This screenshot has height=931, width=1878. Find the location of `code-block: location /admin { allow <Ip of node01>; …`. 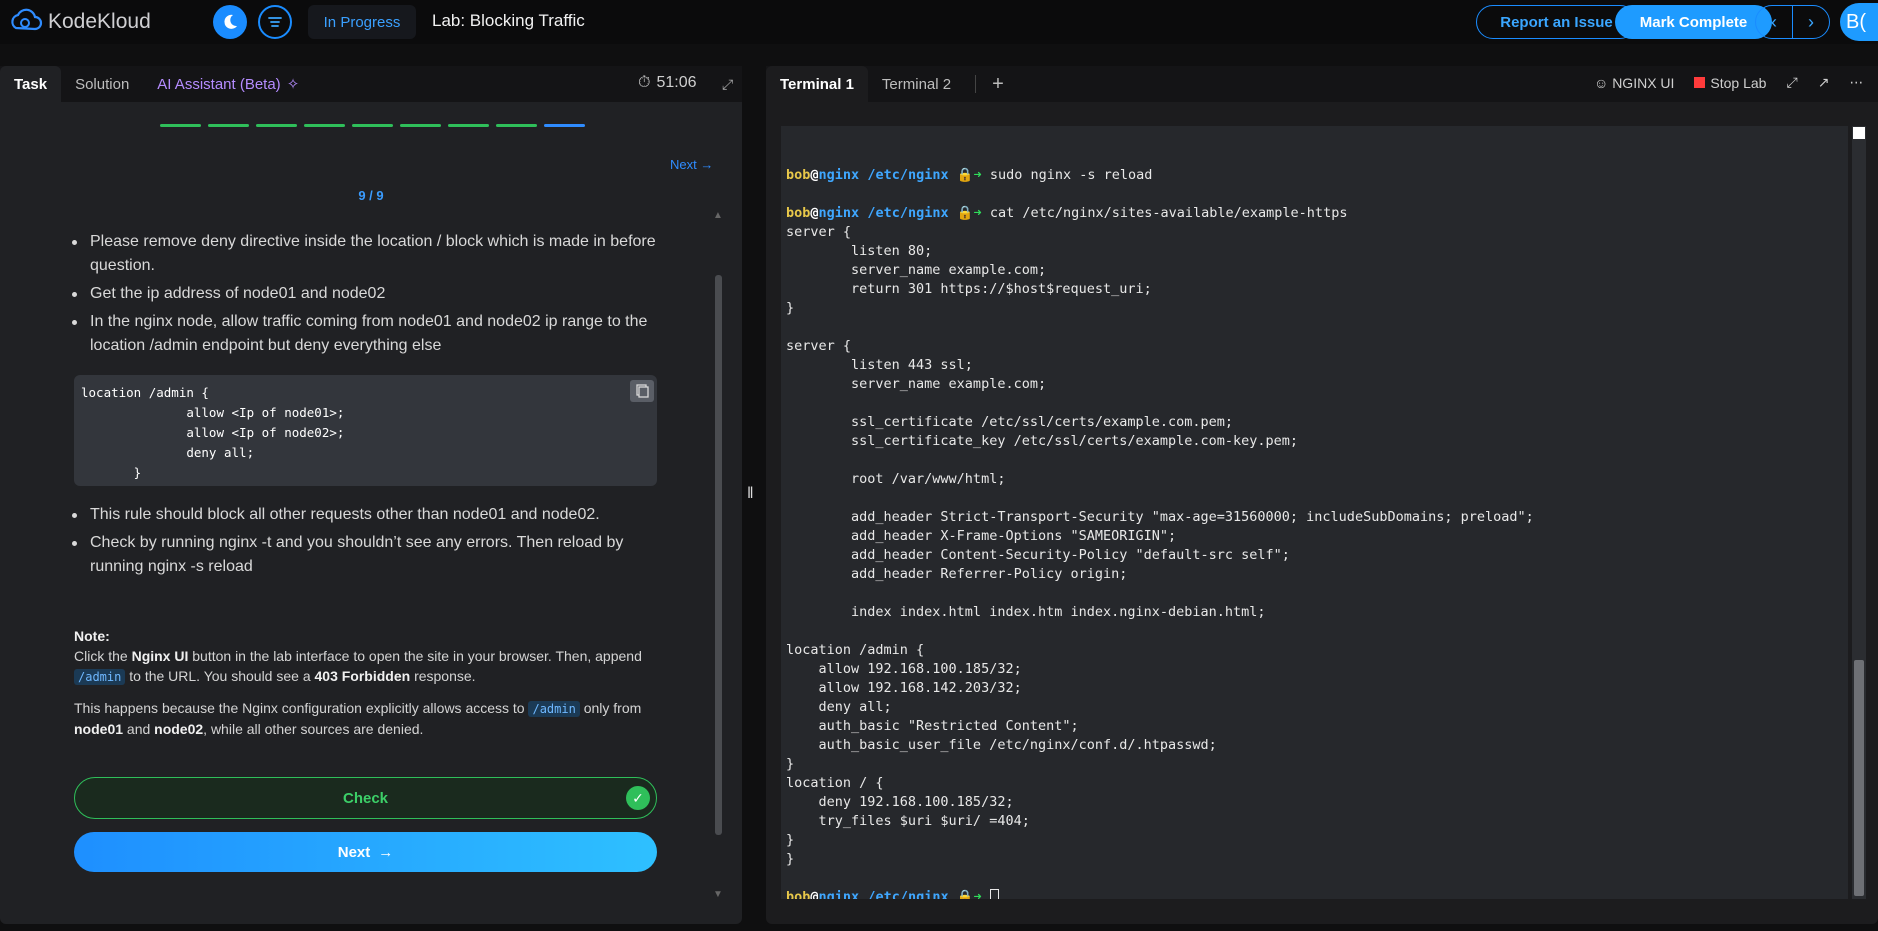

code-block: location /admin { allow <Ip of node01>; … is located at coordinates (365, 430).